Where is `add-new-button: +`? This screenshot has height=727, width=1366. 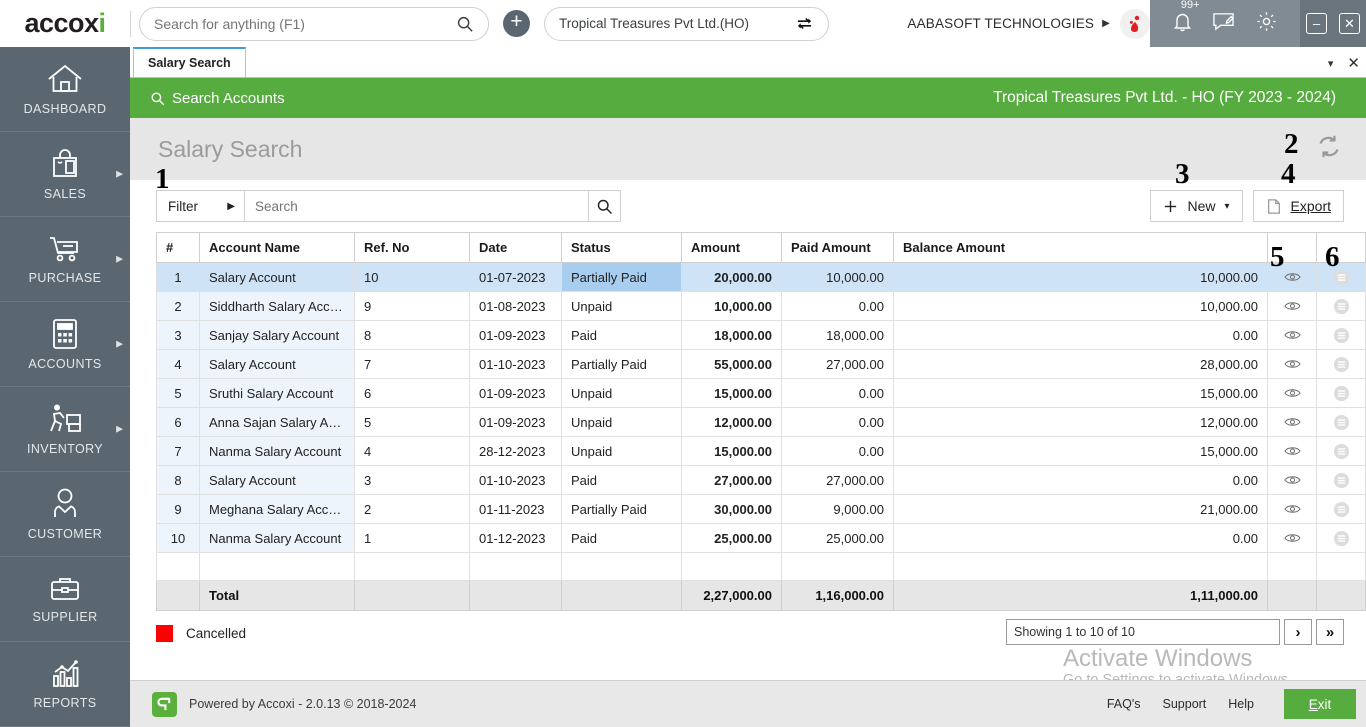
add-new-button: + is located at coordinates (516, 23).